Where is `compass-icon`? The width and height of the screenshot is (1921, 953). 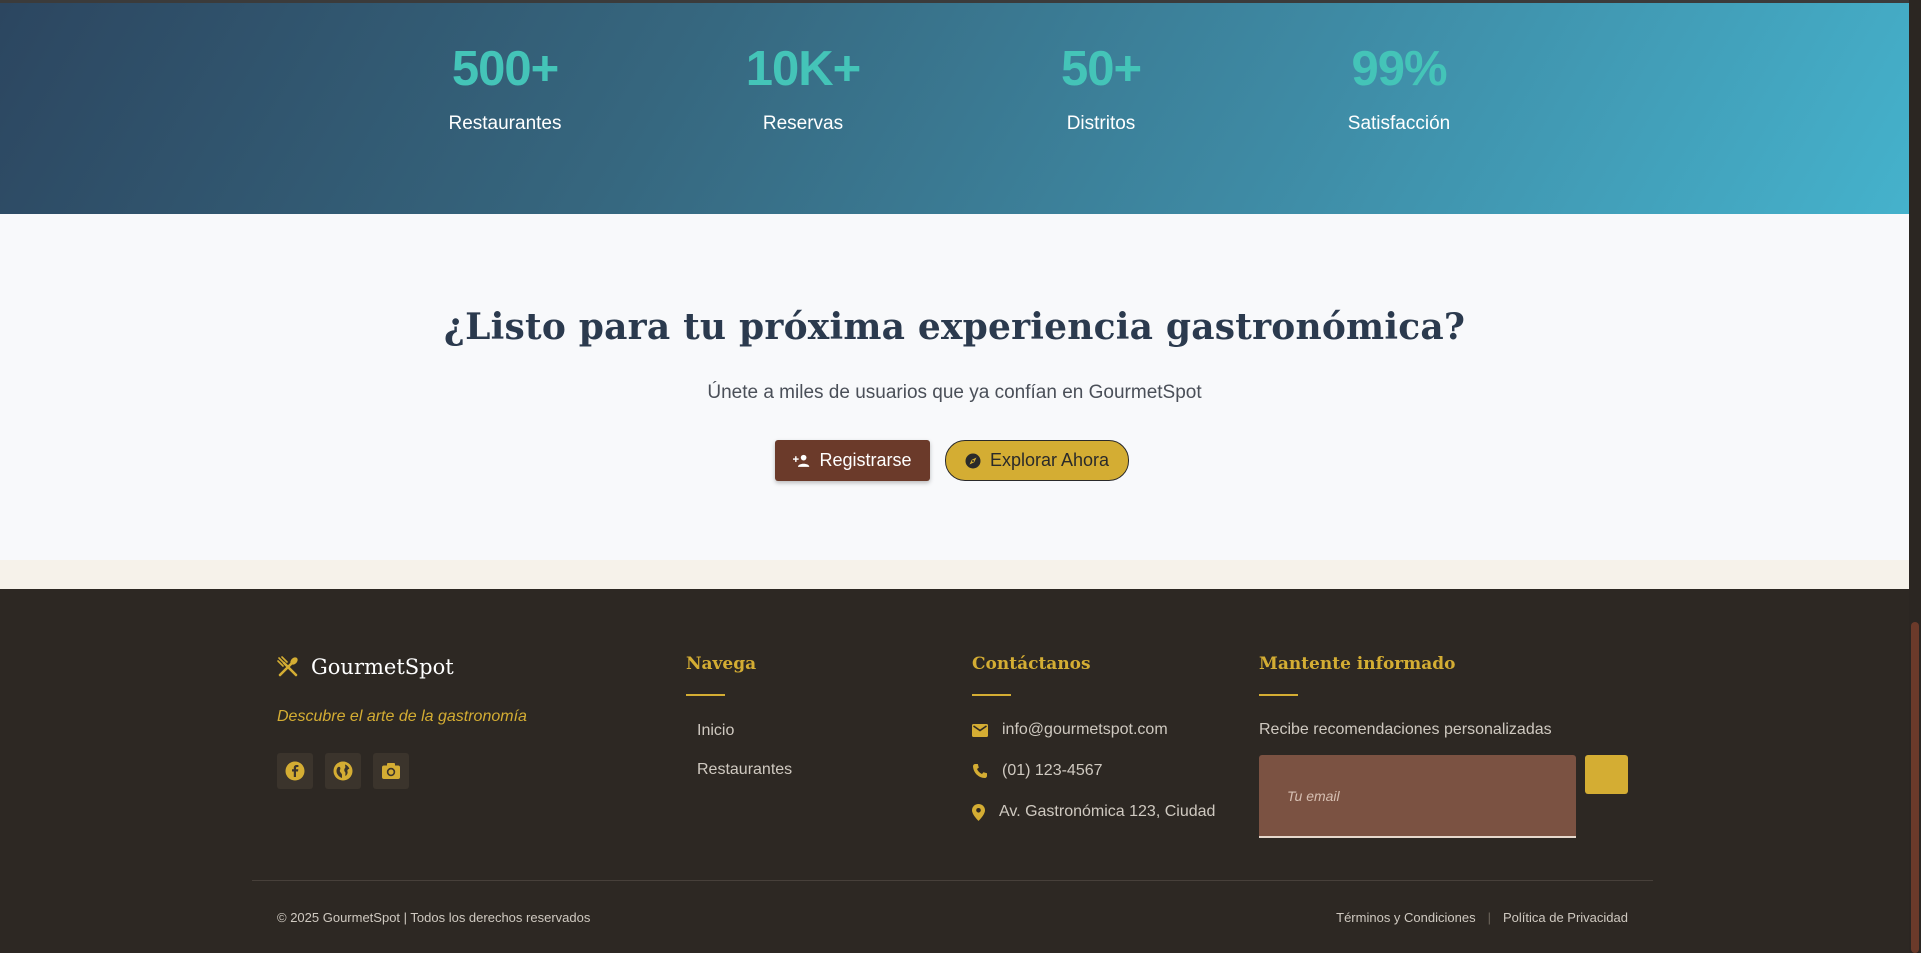
compass-icon is located at coordinates (973, 460).